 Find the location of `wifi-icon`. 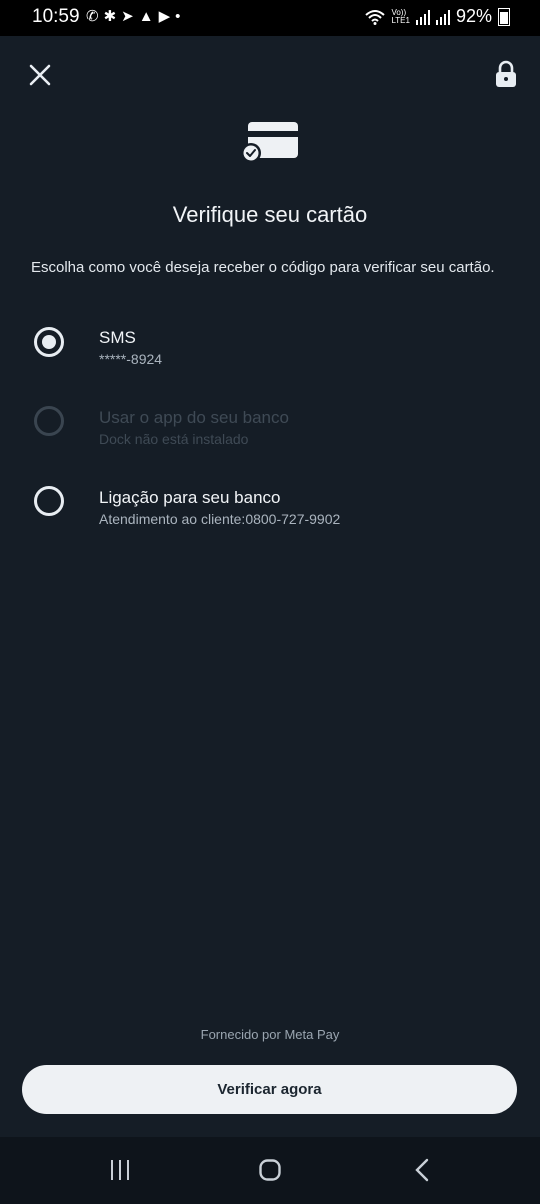

wifi-icon is located at coordinates (375, 17).